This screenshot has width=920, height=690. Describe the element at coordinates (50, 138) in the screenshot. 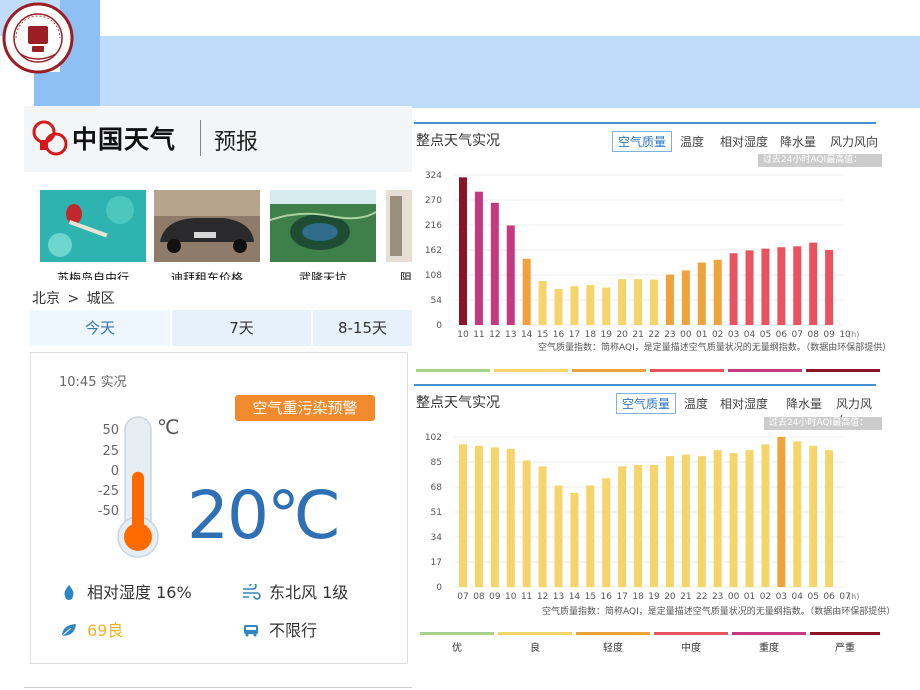

I see `china-weather-logo-icon` at that location.